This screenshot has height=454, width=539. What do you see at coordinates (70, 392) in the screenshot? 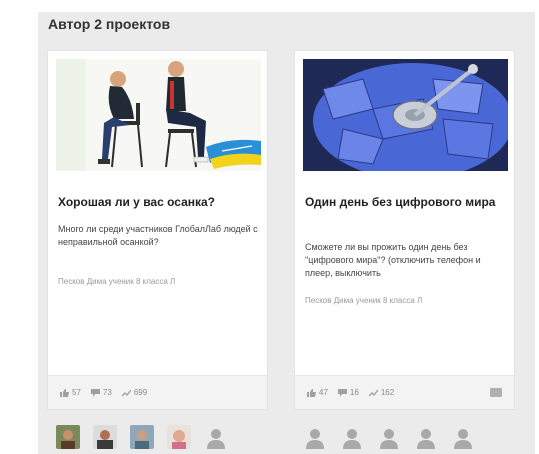
I see `likes-stat: 57` at bounding box center [70, 392].